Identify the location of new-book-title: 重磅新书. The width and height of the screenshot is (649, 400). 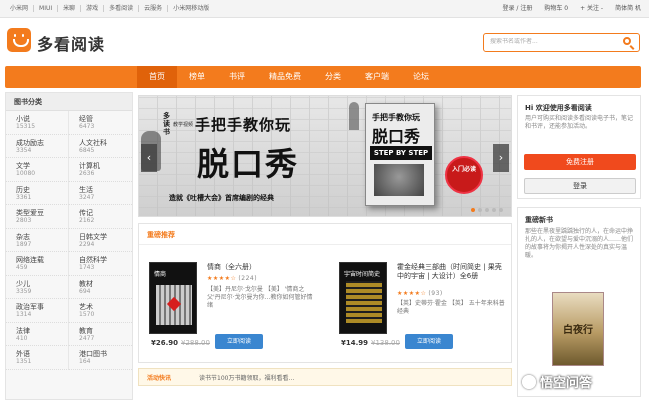
(539, 220).